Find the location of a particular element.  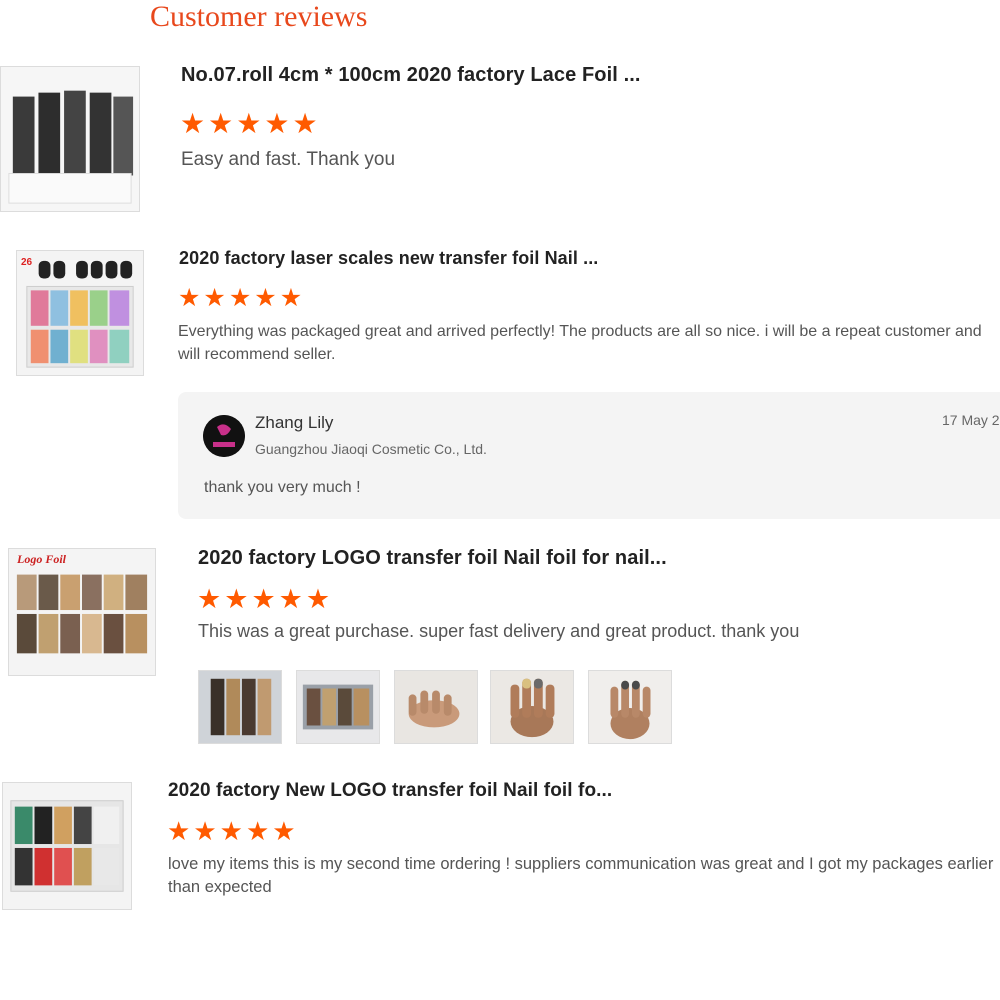

thumbnail-number-label: 26 is located at coordinates (27, 262).